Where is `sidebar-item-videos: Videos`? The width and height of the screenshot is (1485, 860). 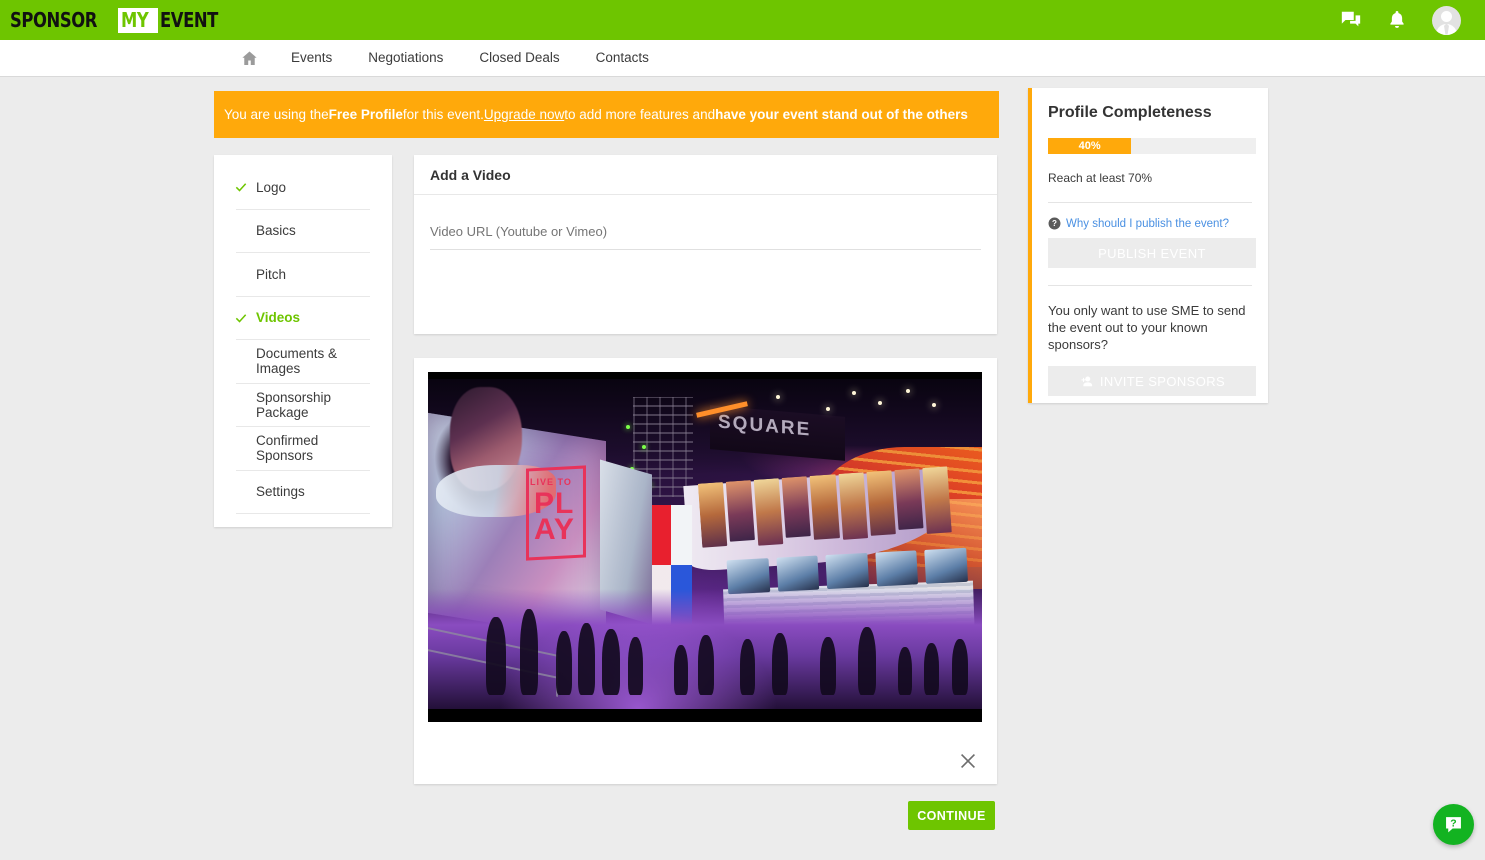
sidebar-item-videos: Videos is located at coordinates (302, 318).